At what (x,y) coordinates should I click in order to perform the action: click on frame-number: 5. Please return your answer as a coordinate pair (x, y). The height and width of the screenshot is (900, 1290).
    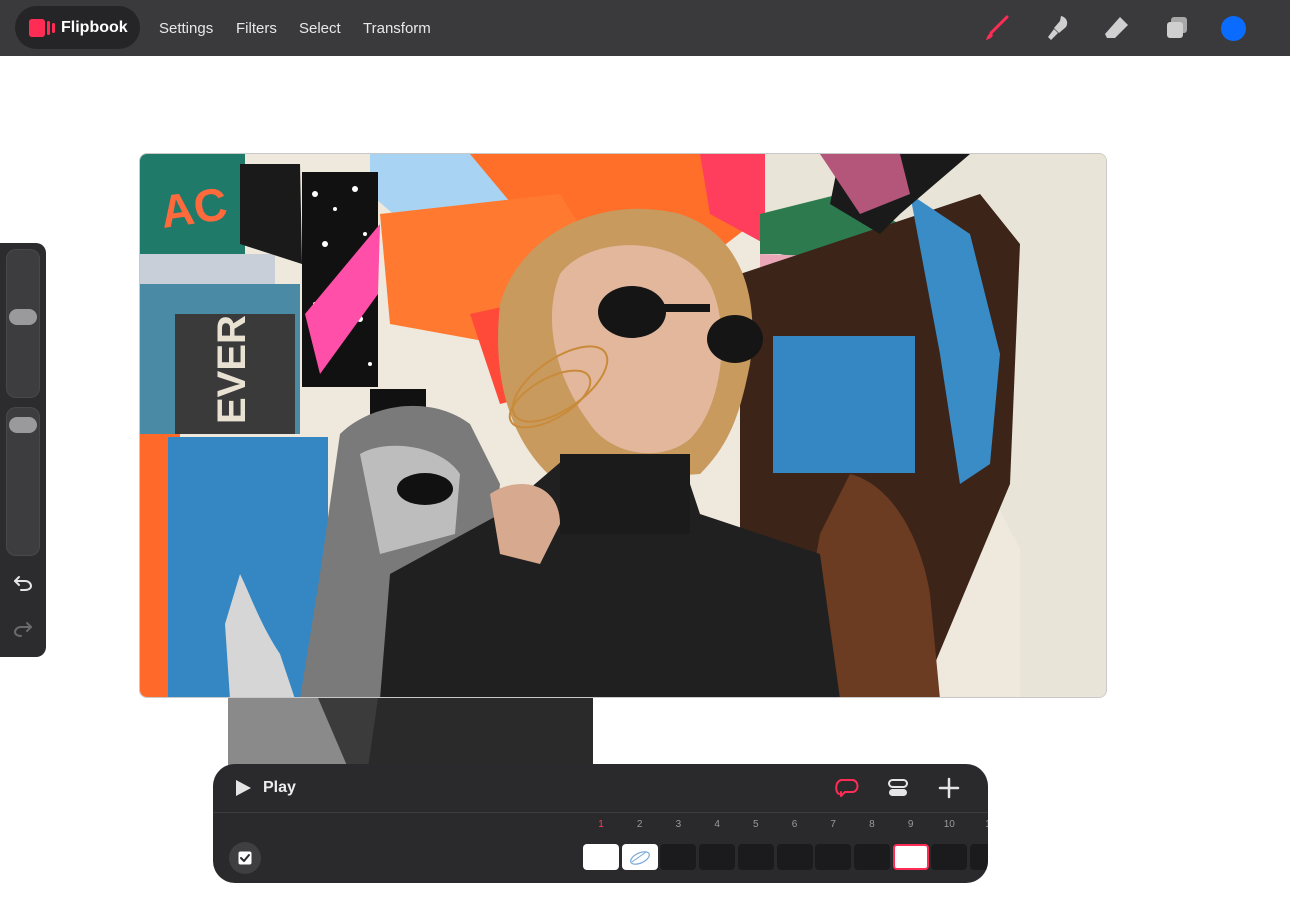
    Looking at the image, I should click on (756, 824).